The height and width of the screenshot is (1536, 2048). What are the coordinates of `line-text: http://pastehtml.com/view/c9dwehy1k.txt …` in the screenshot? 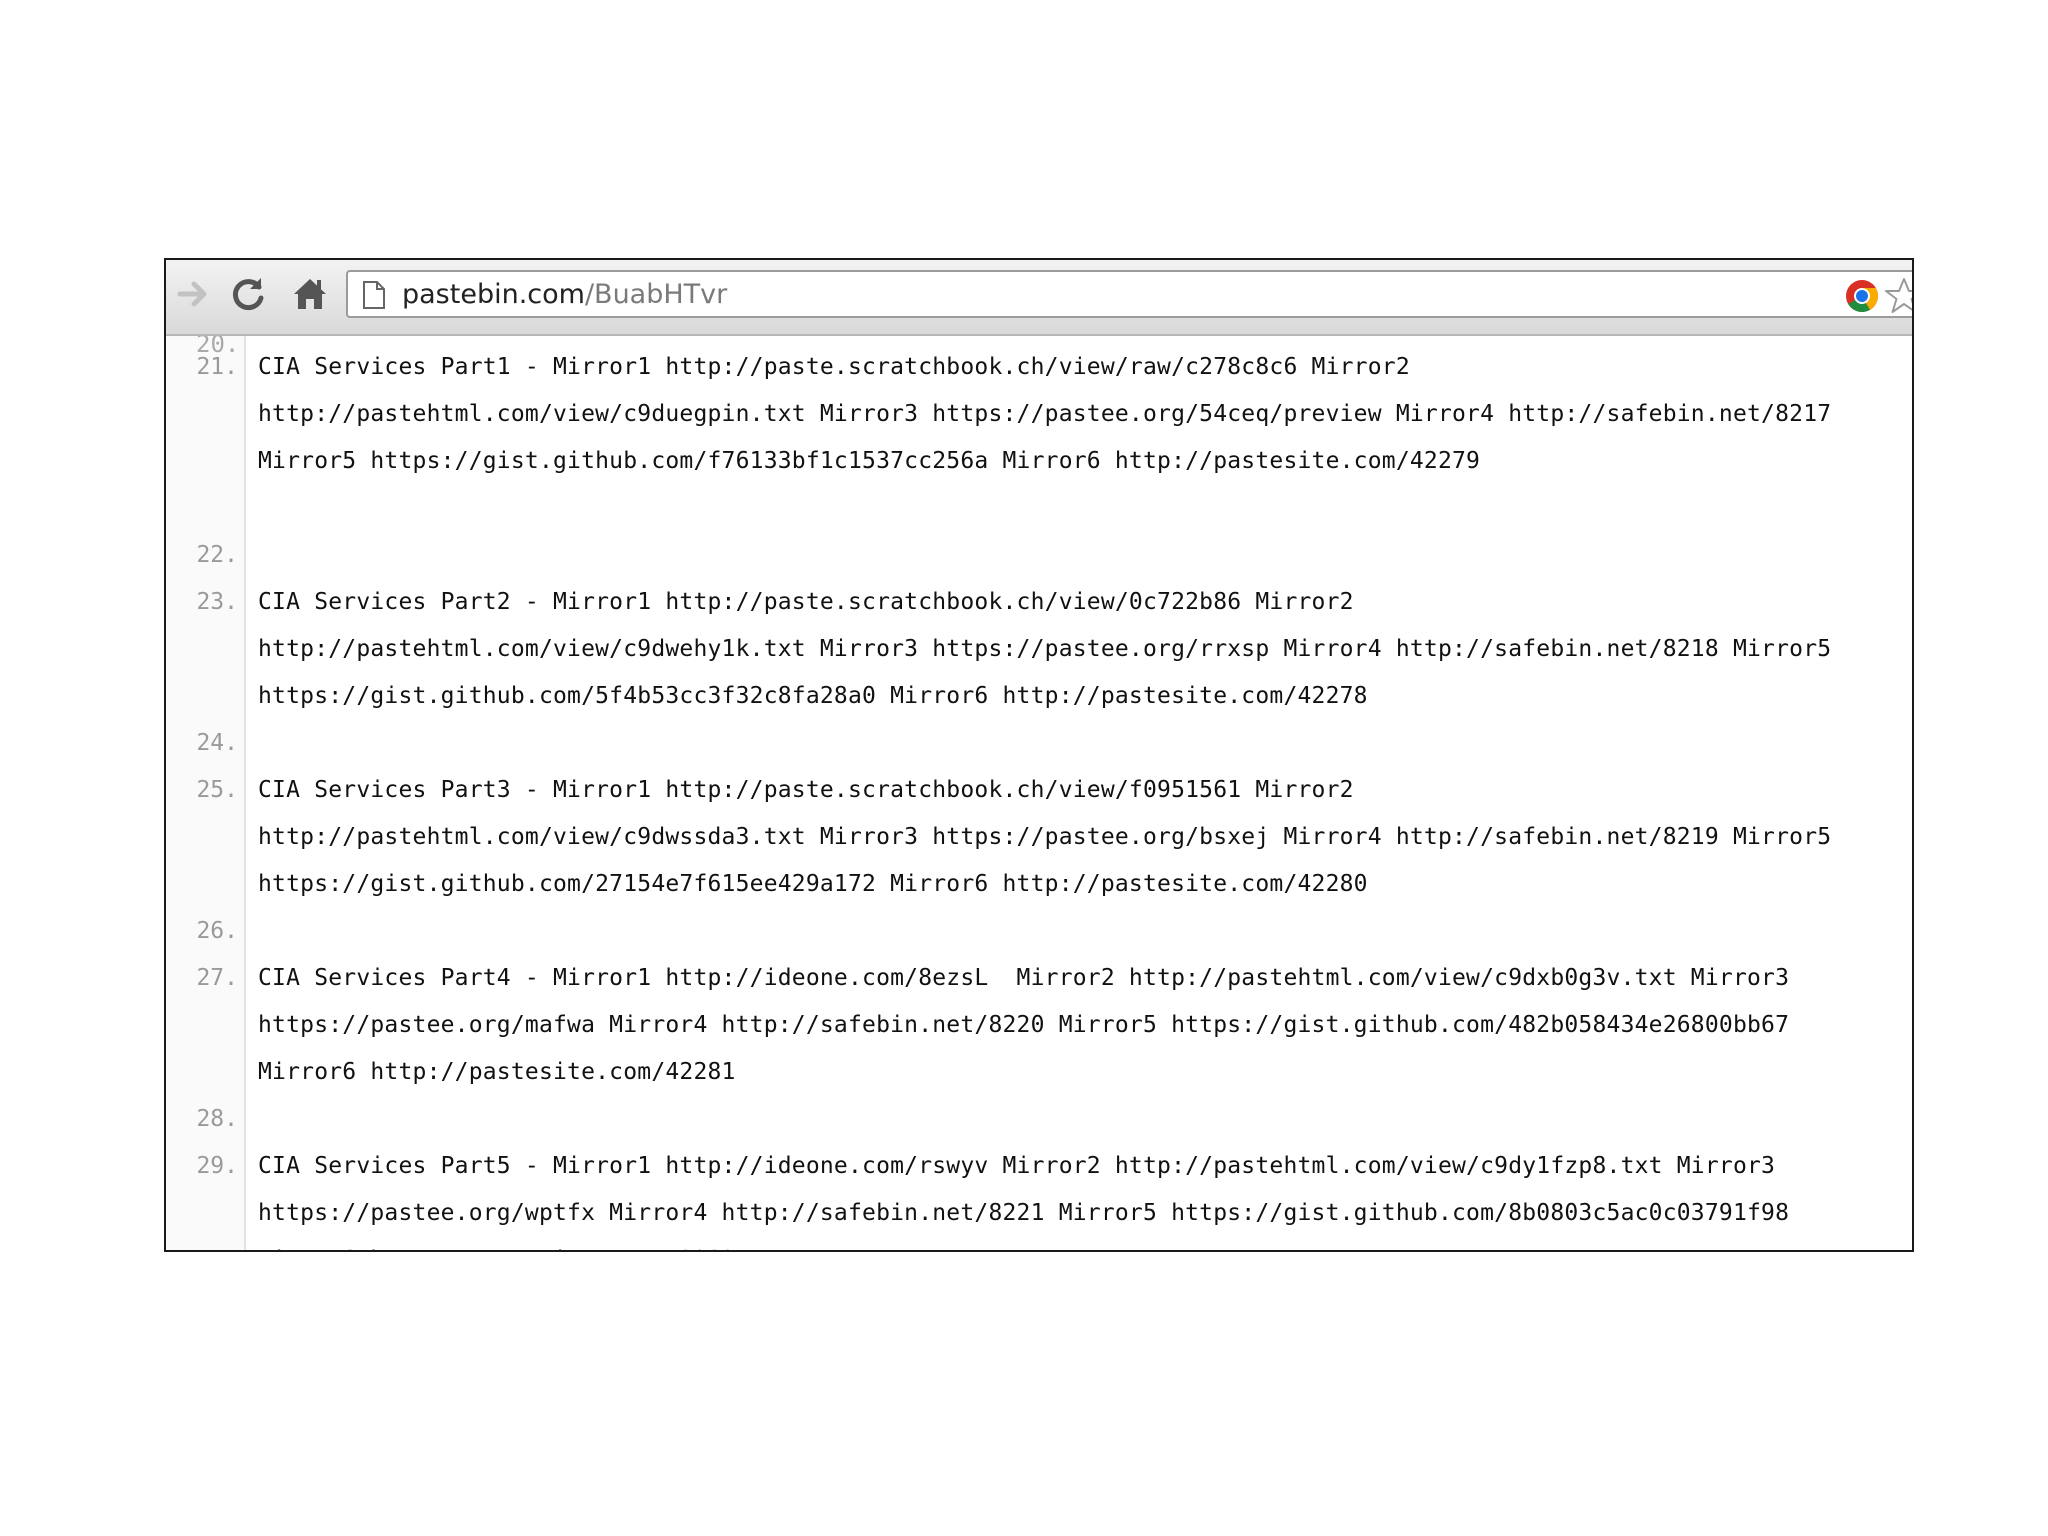 It's located at (1045, 649).